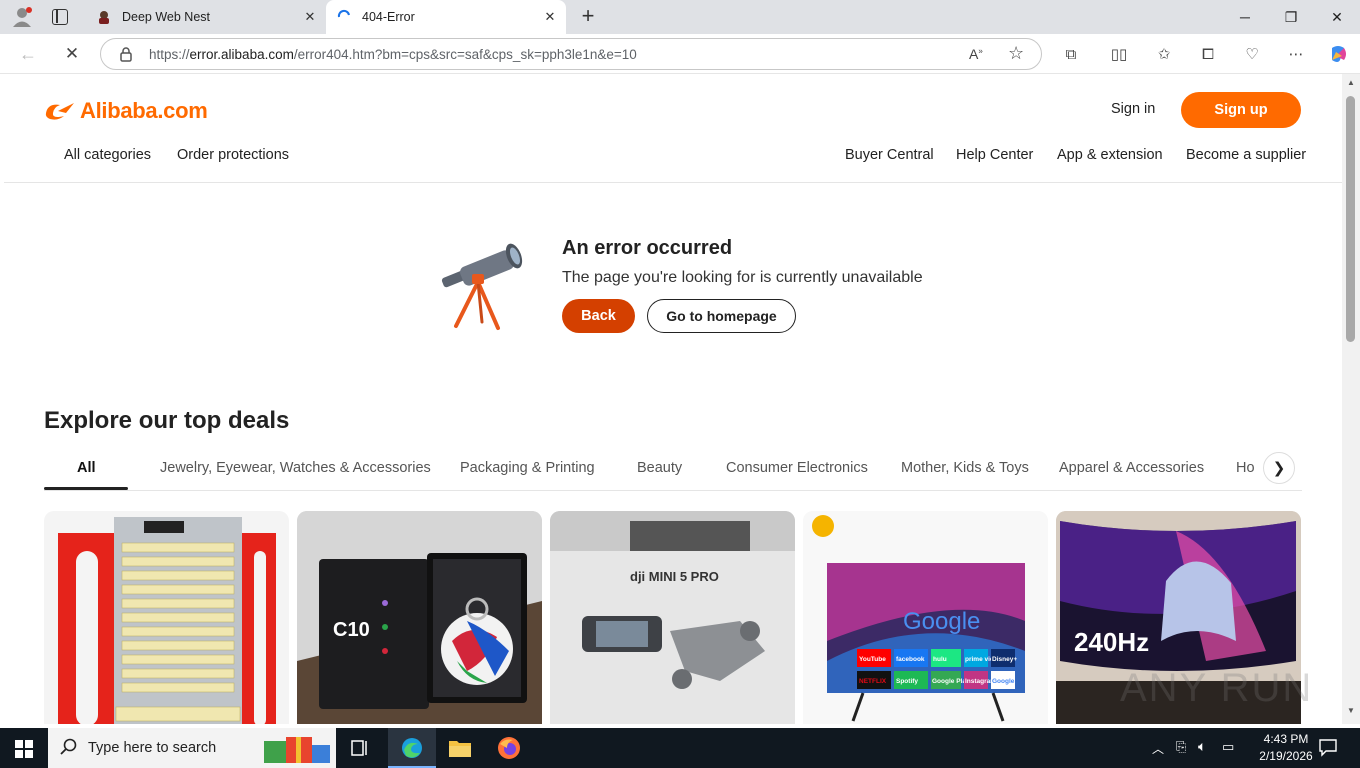 The width and height of the screenshot is (1360, 768). What do you see at coordinates (60, 17) in the screenshot?
I see `tab-actions-icon` at bounding box center [60, 17].